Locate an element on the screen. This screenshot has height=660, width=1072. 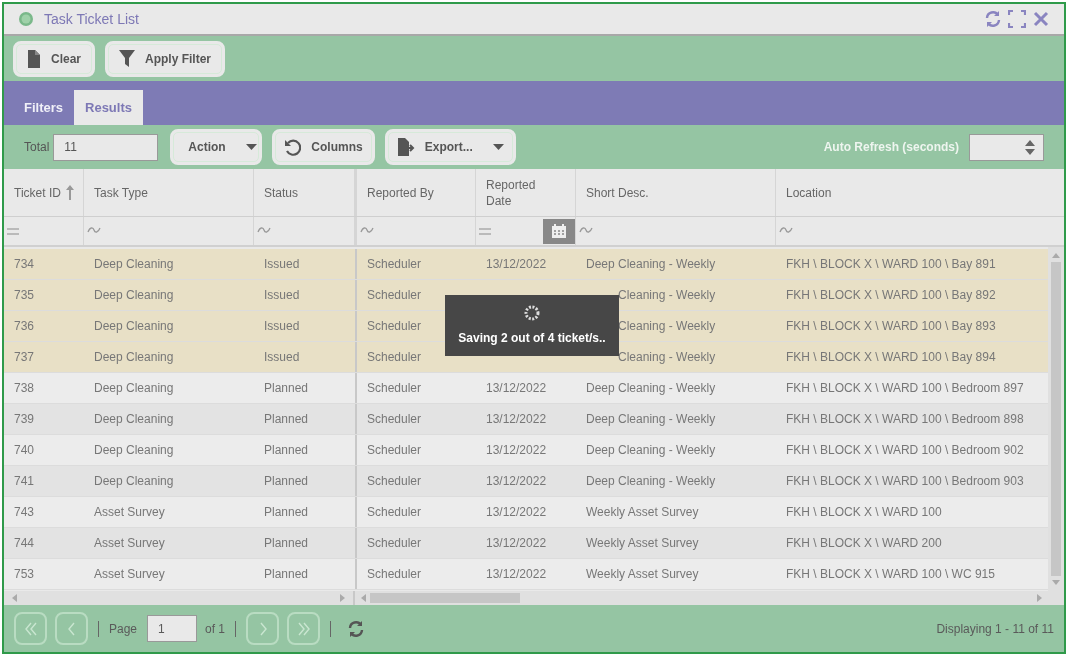
table-cell-text: 740 is located at coordinates (24, 450).